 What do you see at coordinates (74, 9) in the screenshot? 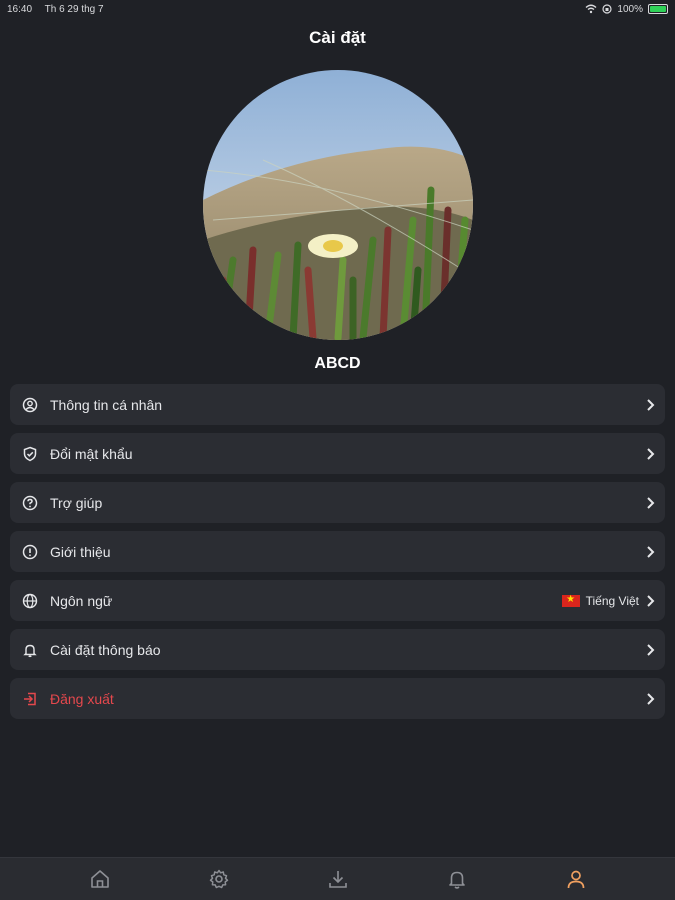
I see `status-date: Th 6 29 thg 7` at bounding box center [74, 9].